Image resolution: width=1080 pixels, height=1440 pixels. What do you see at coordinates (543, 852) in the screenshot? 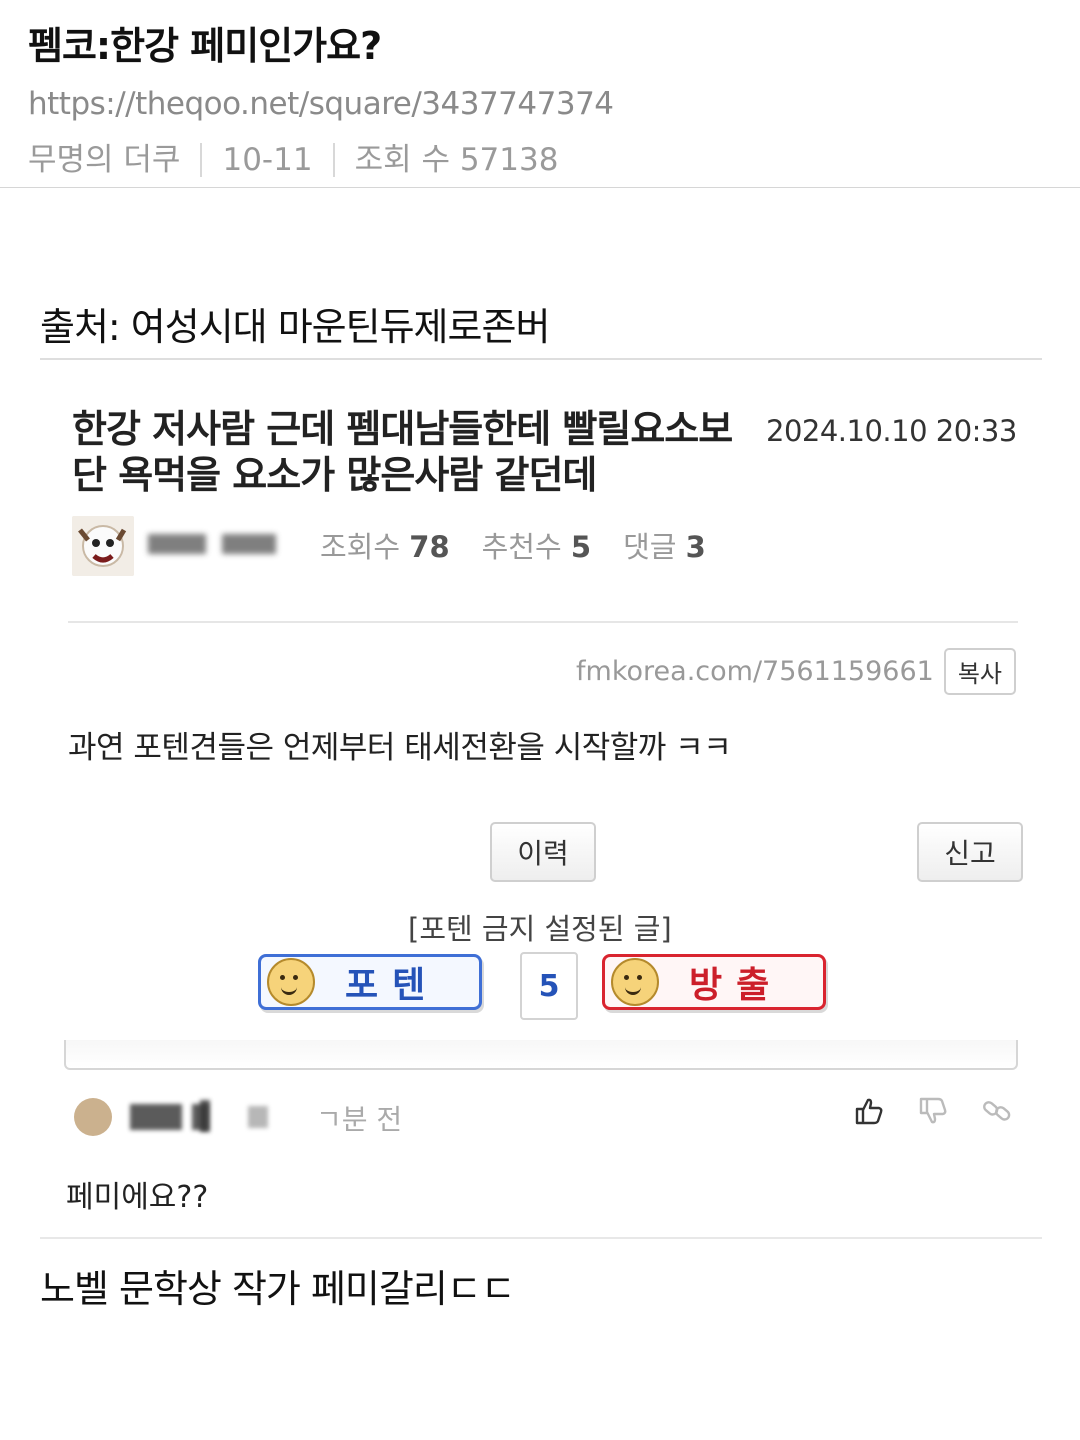
I see `history-button: 이력` at bounding box center [543, 852].